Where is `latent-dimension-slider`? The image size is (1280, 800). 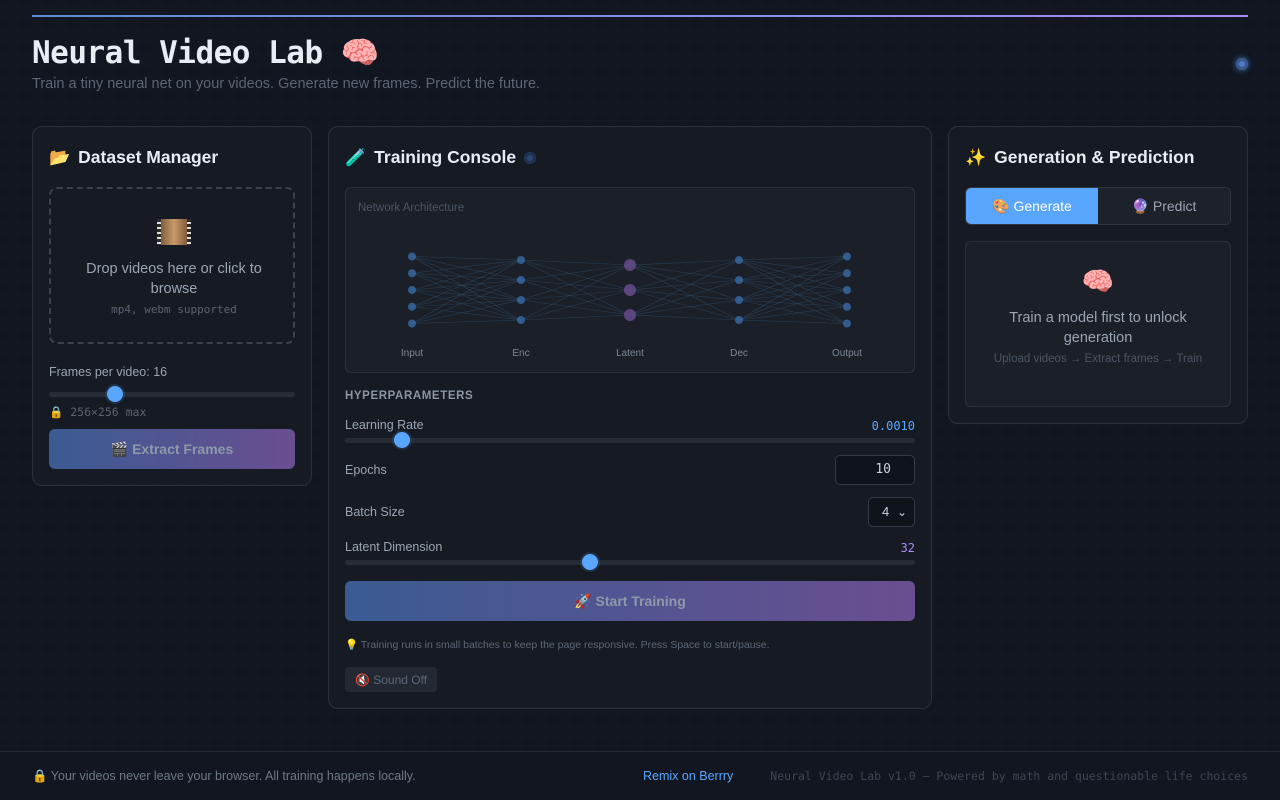 latent-dimension-slider is located at coordinates (630, 562).